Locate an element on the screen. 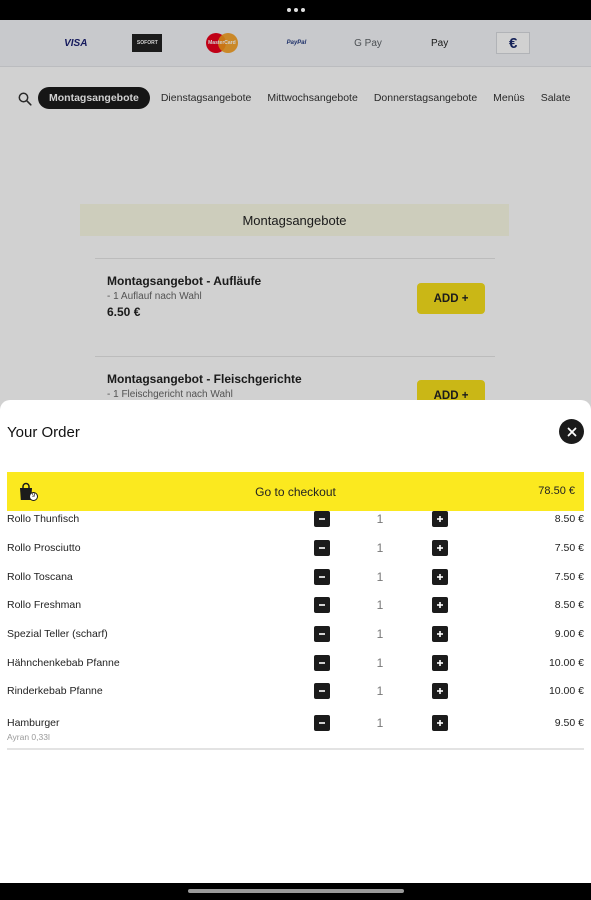 The image size is (591, 900). order-item-name: Spezial Teller (scharf) is located at coordinates (57, 634).